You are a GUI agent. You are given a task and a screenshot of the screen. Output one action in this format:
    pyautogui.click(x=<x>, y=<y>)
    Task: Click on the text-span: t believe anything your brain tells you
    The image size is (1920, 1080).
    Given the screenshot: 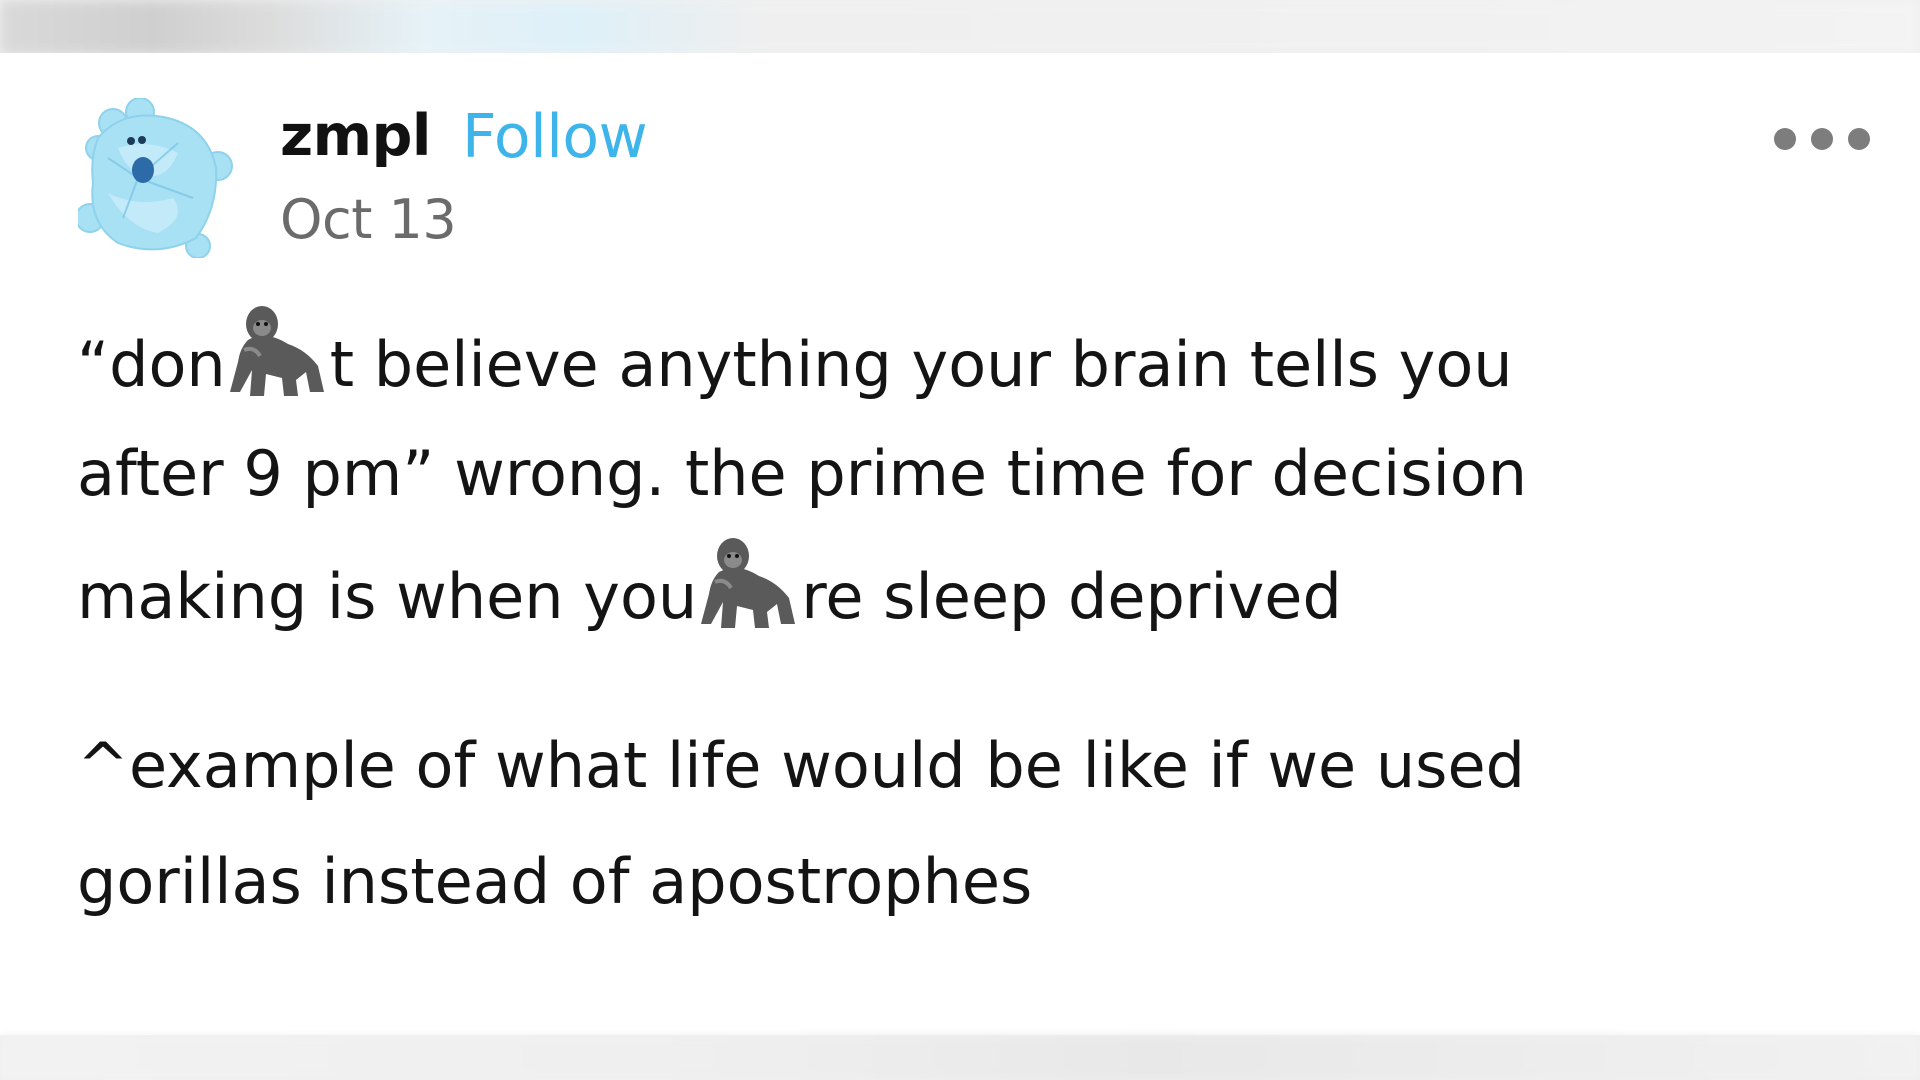 What is the action you would take?
    pyautogui.click(x=921, y=364)
    